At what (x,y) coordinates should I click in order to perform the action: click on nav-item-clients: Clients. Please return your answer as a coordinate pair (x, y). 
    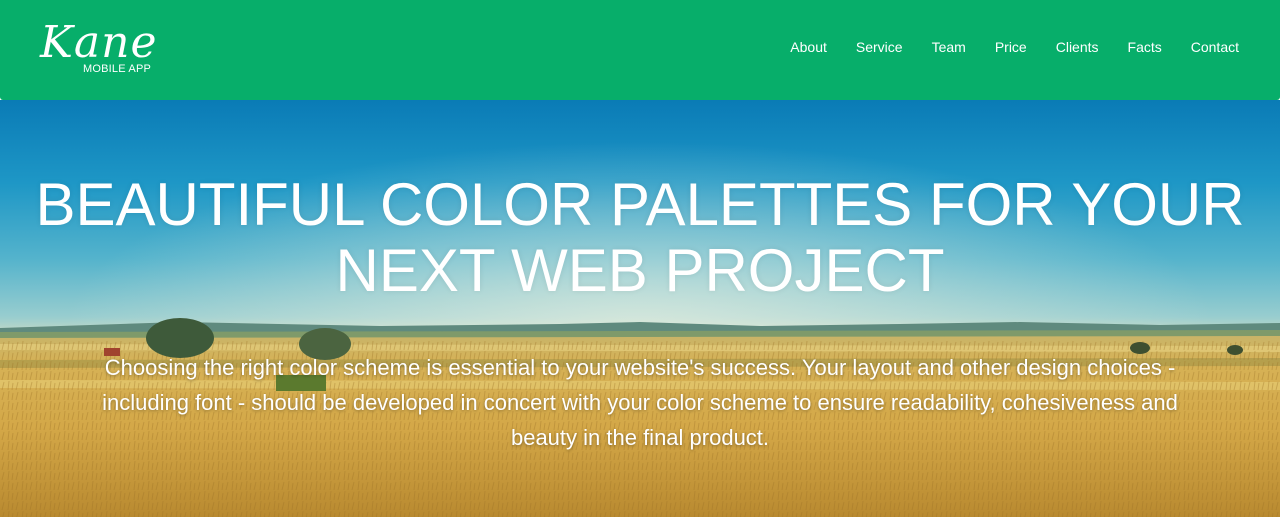
    Looking at the image, I should click on (1077, 47).